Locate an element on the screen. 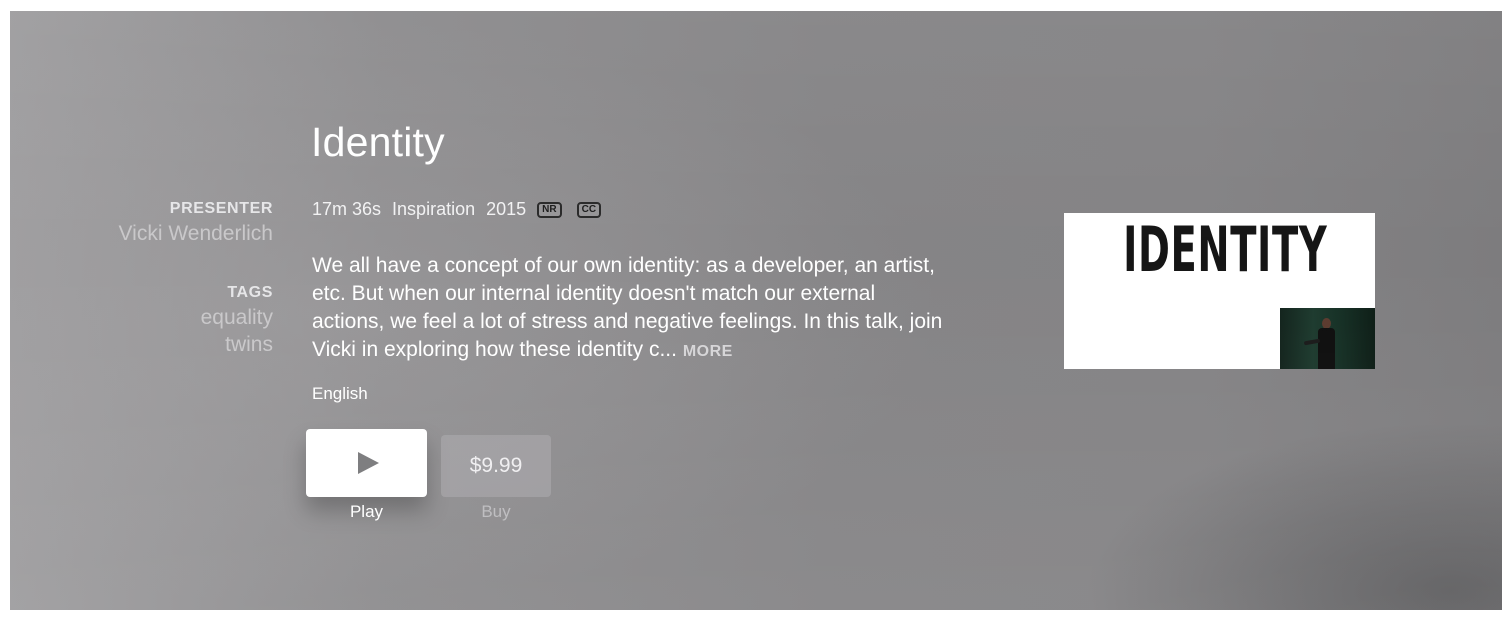  page-title: Identity is located at coordinates (378, 142).